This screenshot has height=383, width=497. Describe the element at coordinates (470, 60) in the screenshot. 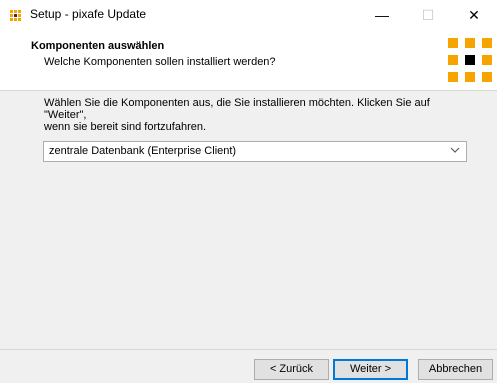

I see `brand-logo` at that location.